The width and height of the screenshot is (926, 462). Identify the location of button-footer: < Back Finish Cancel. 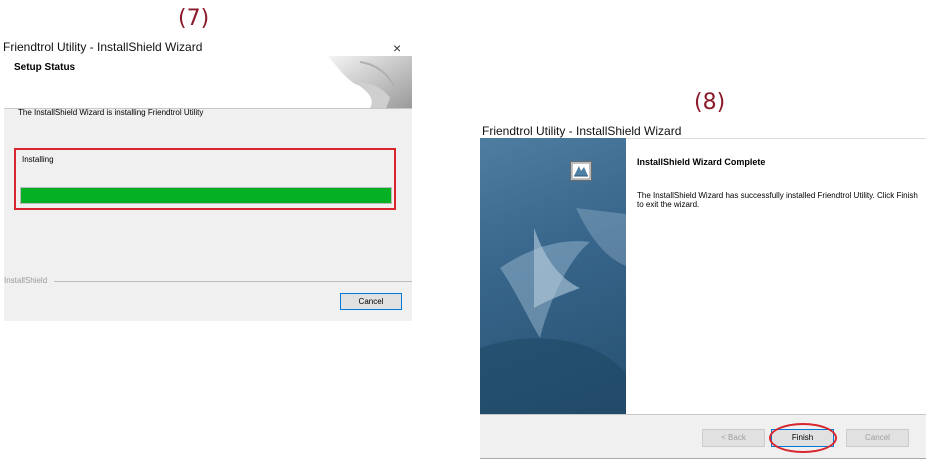
(703, 436).